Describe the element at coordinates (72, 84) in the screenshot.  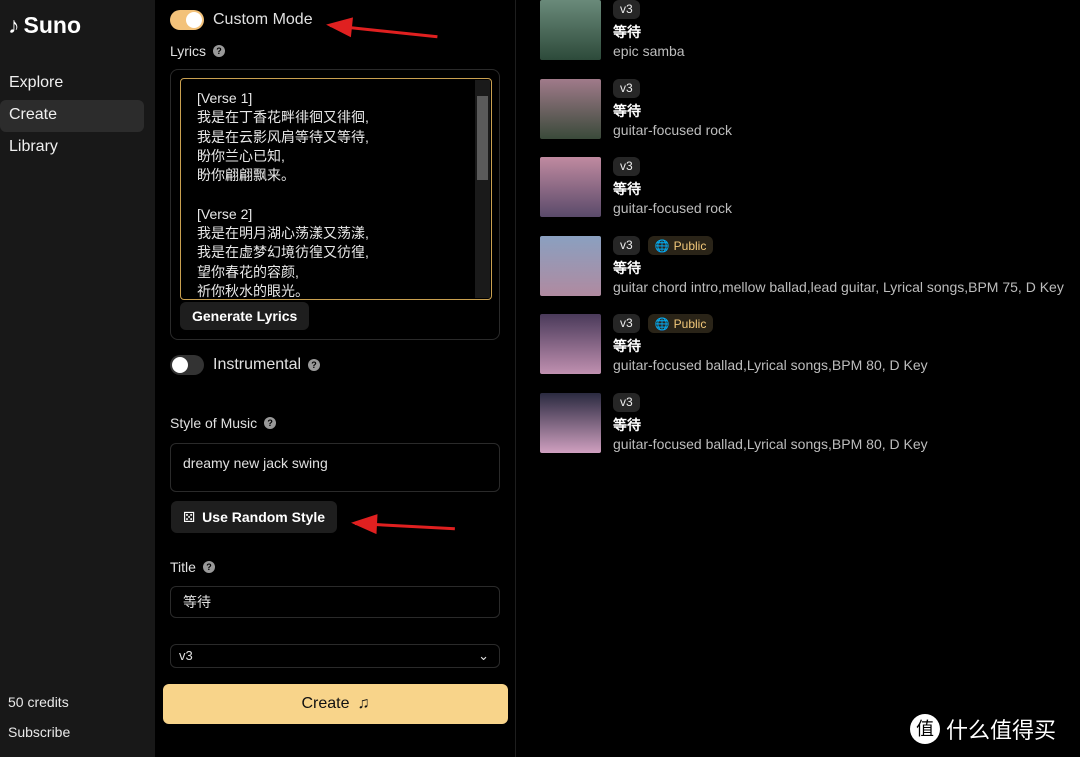
I see `sidebar-item-explore: Explore` at that location.